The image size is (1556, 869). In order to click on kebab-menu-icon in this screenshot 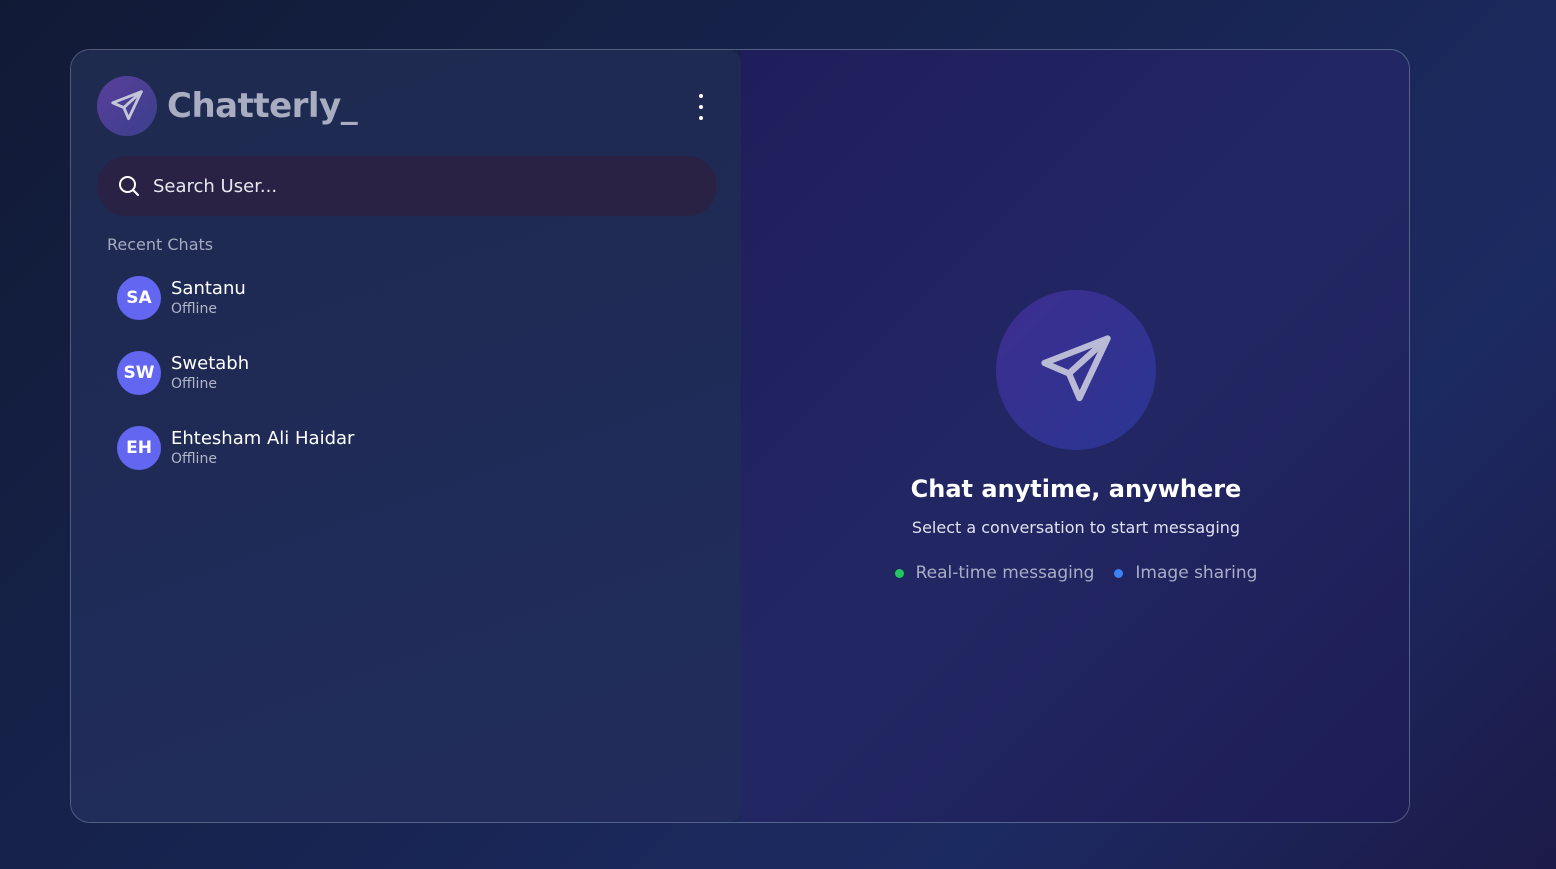, I will do `click(701, 107)`.